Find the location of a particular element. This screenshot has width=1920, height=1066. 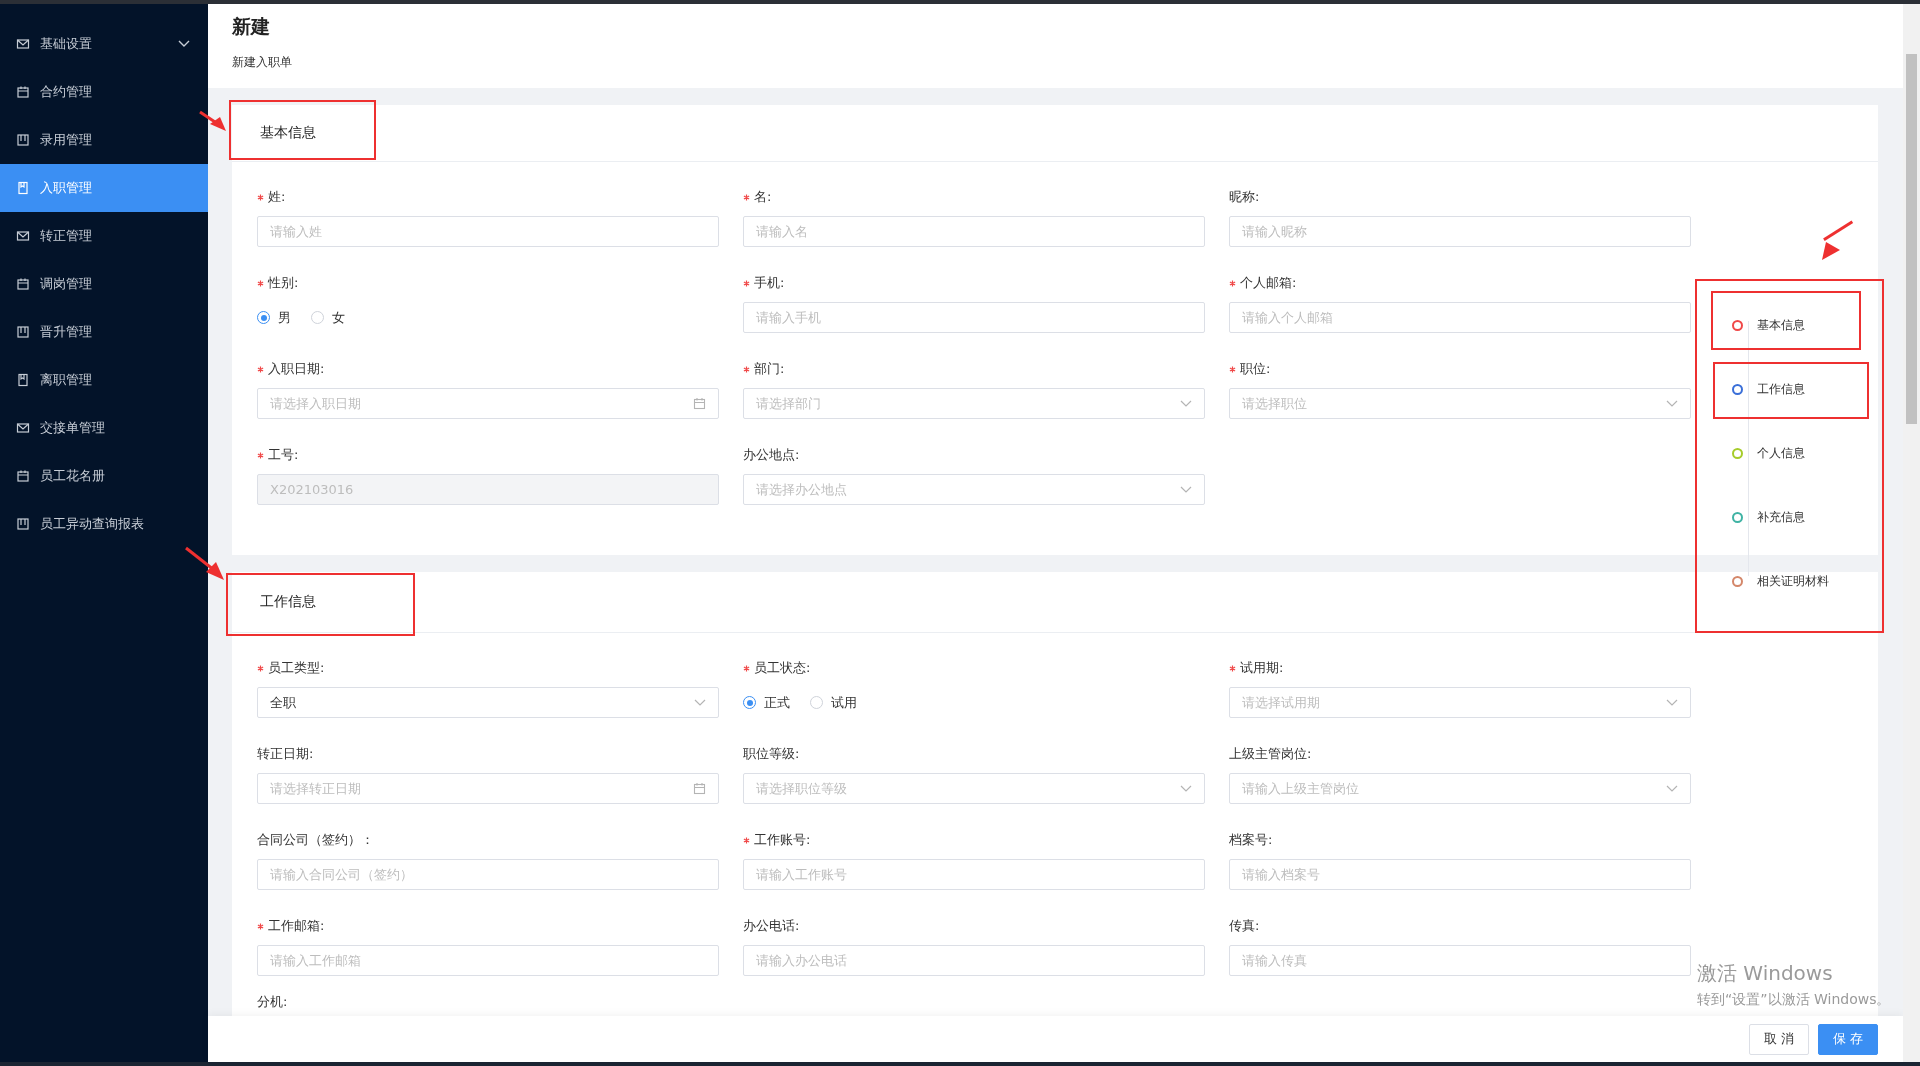

radio-option: 正式 is located at coordinates (766, 702).